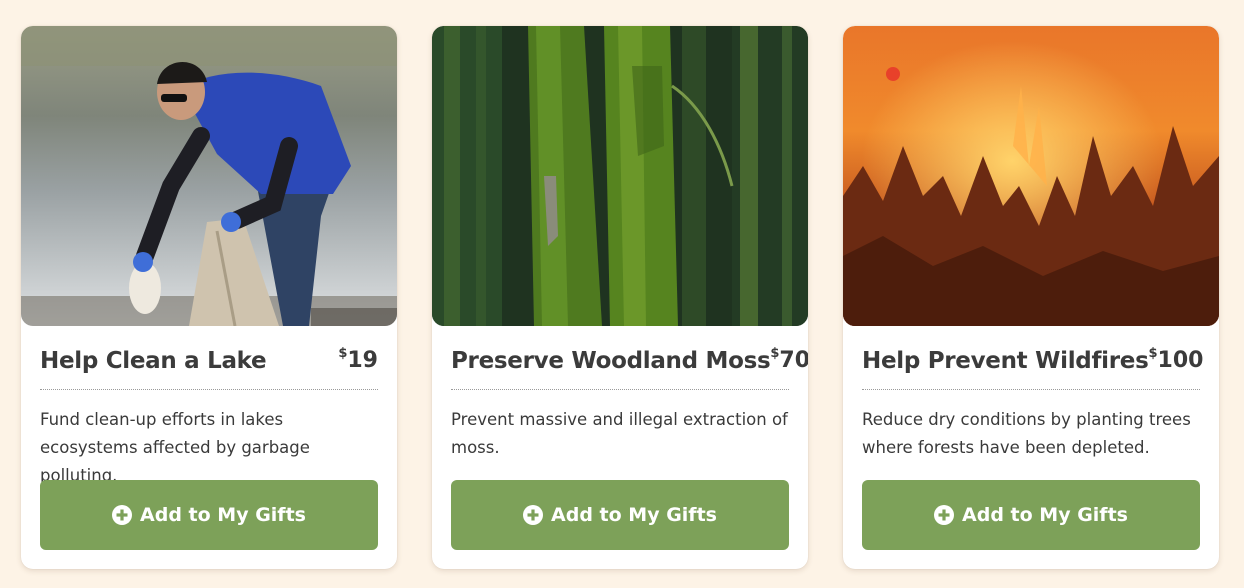 This screenshot has height=588, width=1244. Describe the element at coordinates (153, 361) in the screenshot. I see `card-title: Help Clean a Lake` at that location.